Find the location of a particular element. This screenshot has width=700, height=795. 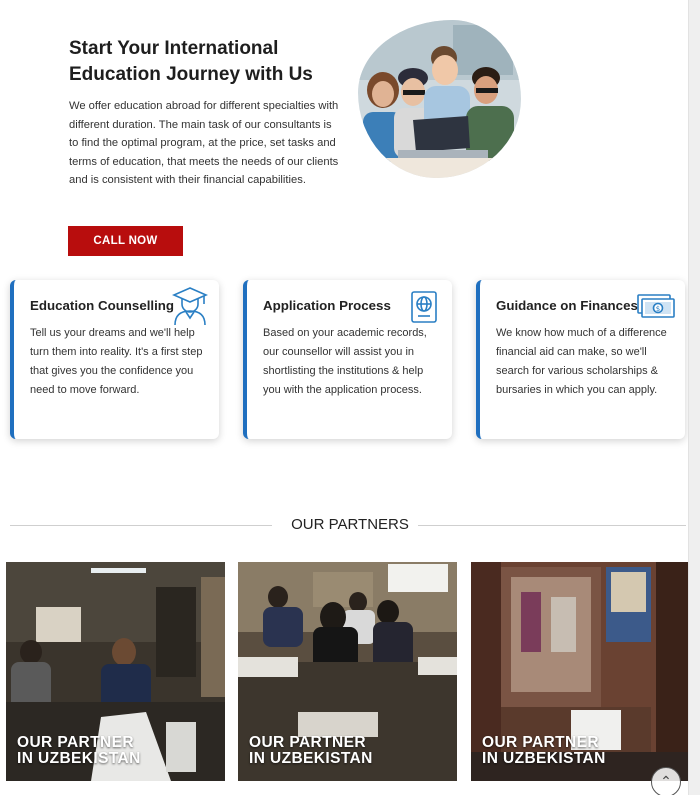

call-now-button: CALL NOW is located at coordinates (125, 241).